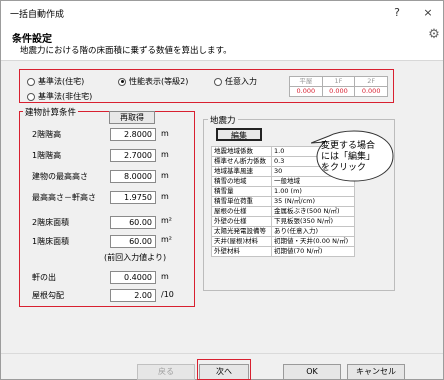 The image size is (444, 380). What do you see at coordinates (348, 157) in the screenshot?
I see `callout-line: には「編集」` at bounding box center [348, 157].